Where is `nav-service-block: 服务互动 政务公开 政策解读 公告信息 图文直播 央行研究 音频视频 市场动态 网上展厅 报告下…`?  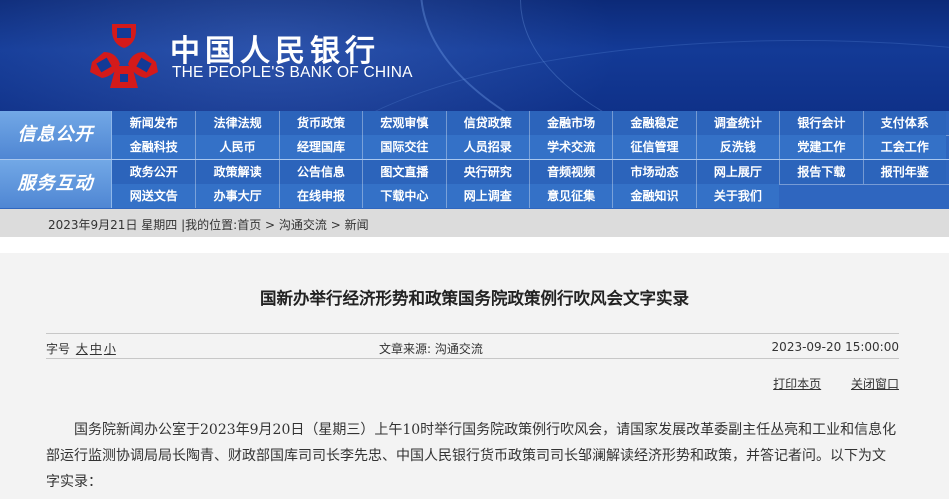 nav-service-block: 服务互动 政务公开 政策解读 公告信息 图文直播 央行研究 音频视频 市场动态 网上展厅 报告下… is located at coordinates (474, 184).